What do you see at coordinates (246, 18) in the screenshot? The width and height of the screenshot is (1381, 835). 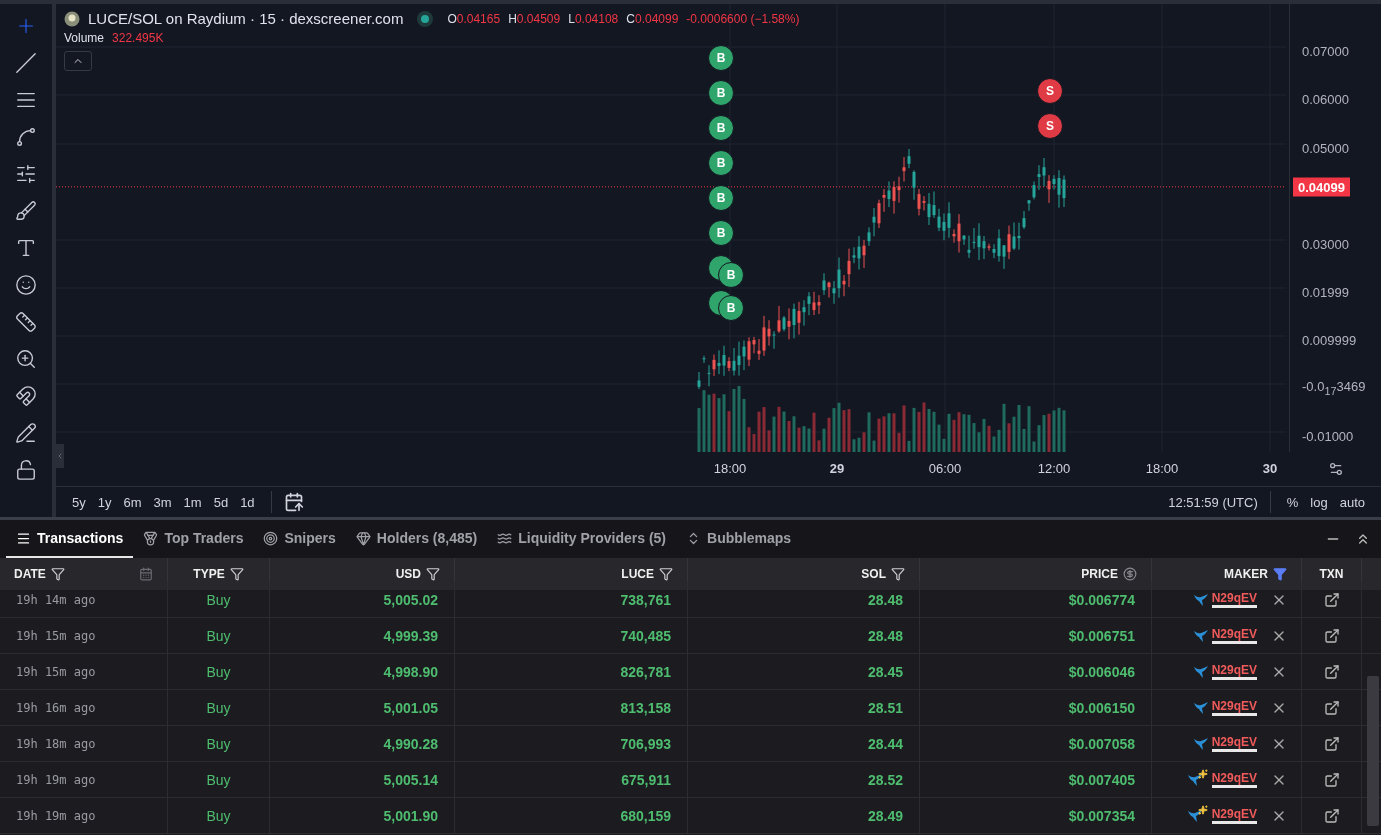 I see `chart-title: LUCE/SOL on Raydium · 15 · dexscreener.com` at bounding box center [246, 18].